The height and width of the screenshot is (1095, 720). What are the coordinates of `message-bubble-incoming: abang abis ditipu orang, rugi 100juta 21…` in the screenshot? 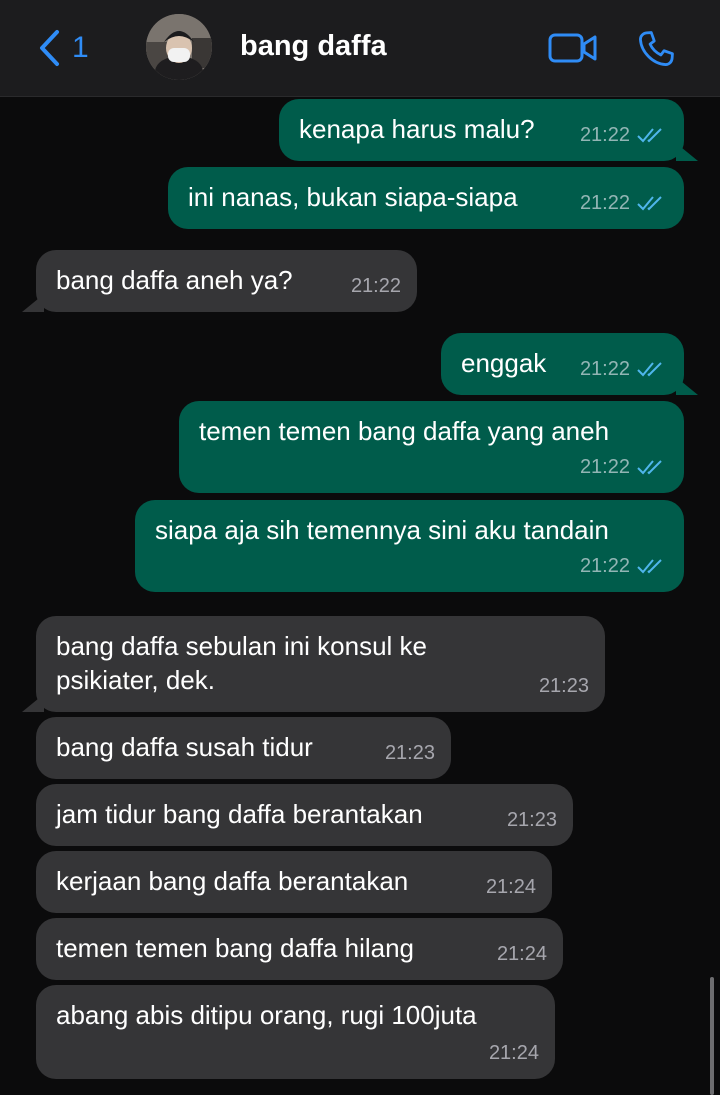 It's located at (295, 1032).